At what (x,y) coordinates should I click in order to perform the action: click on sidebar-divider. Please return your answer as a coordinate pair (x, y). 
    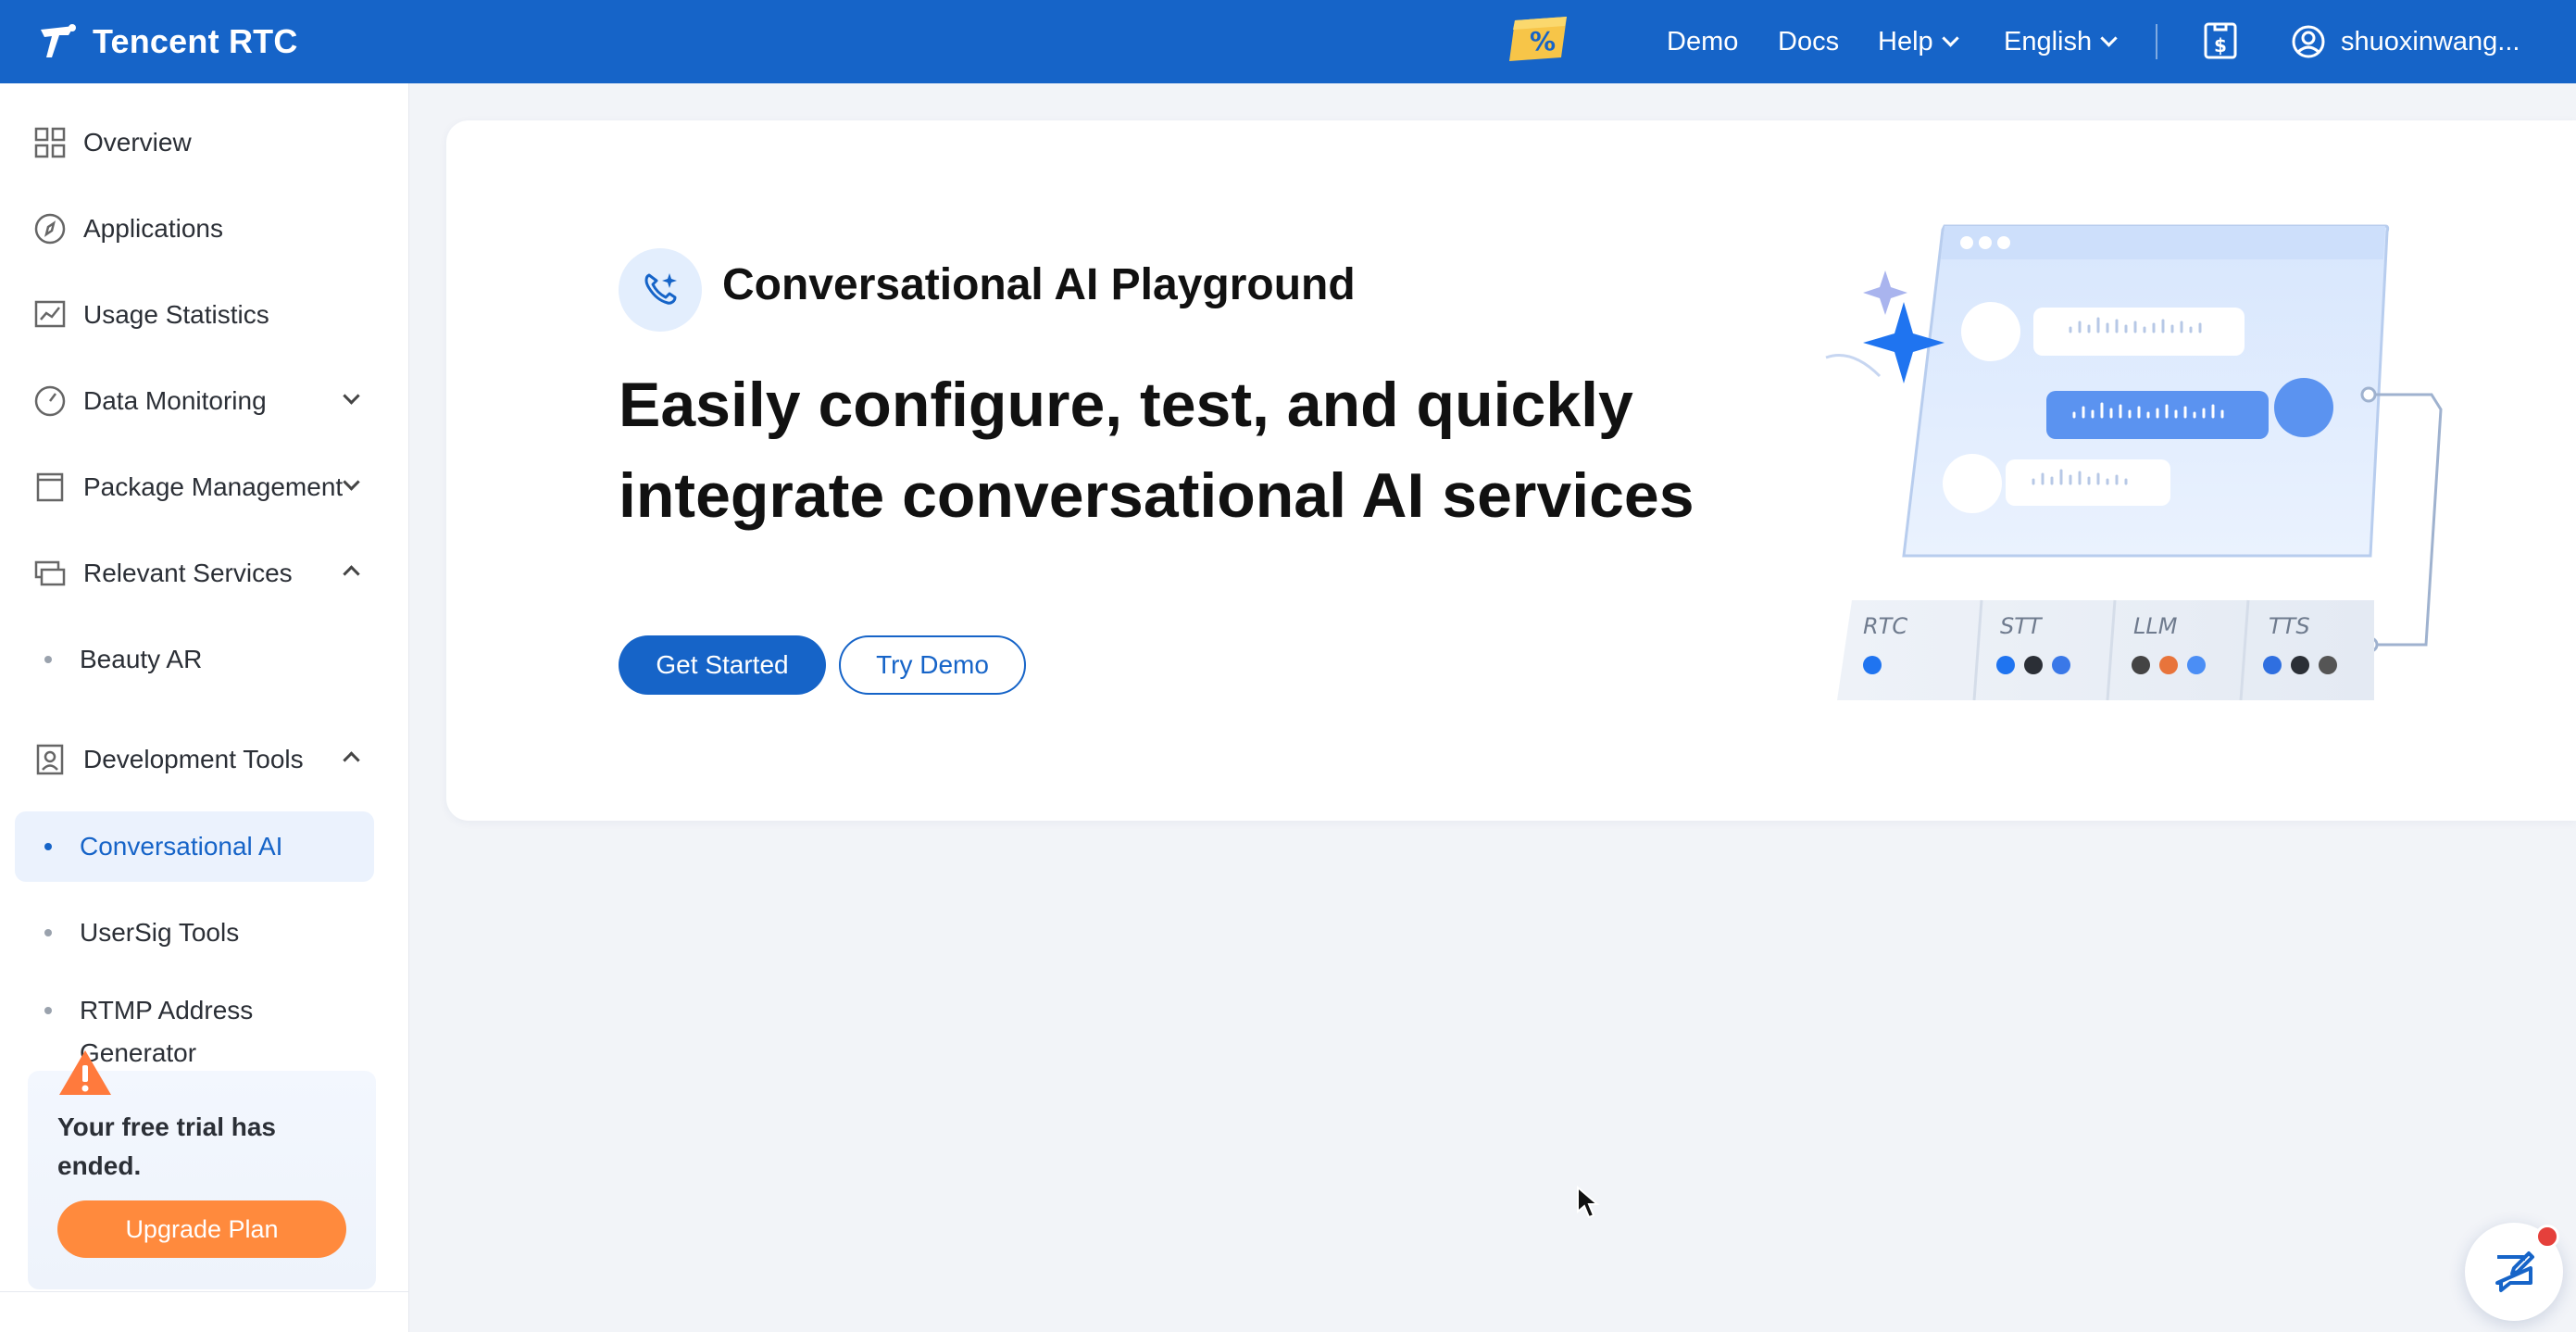
    Looking at the image, I should click on (204, 1291).